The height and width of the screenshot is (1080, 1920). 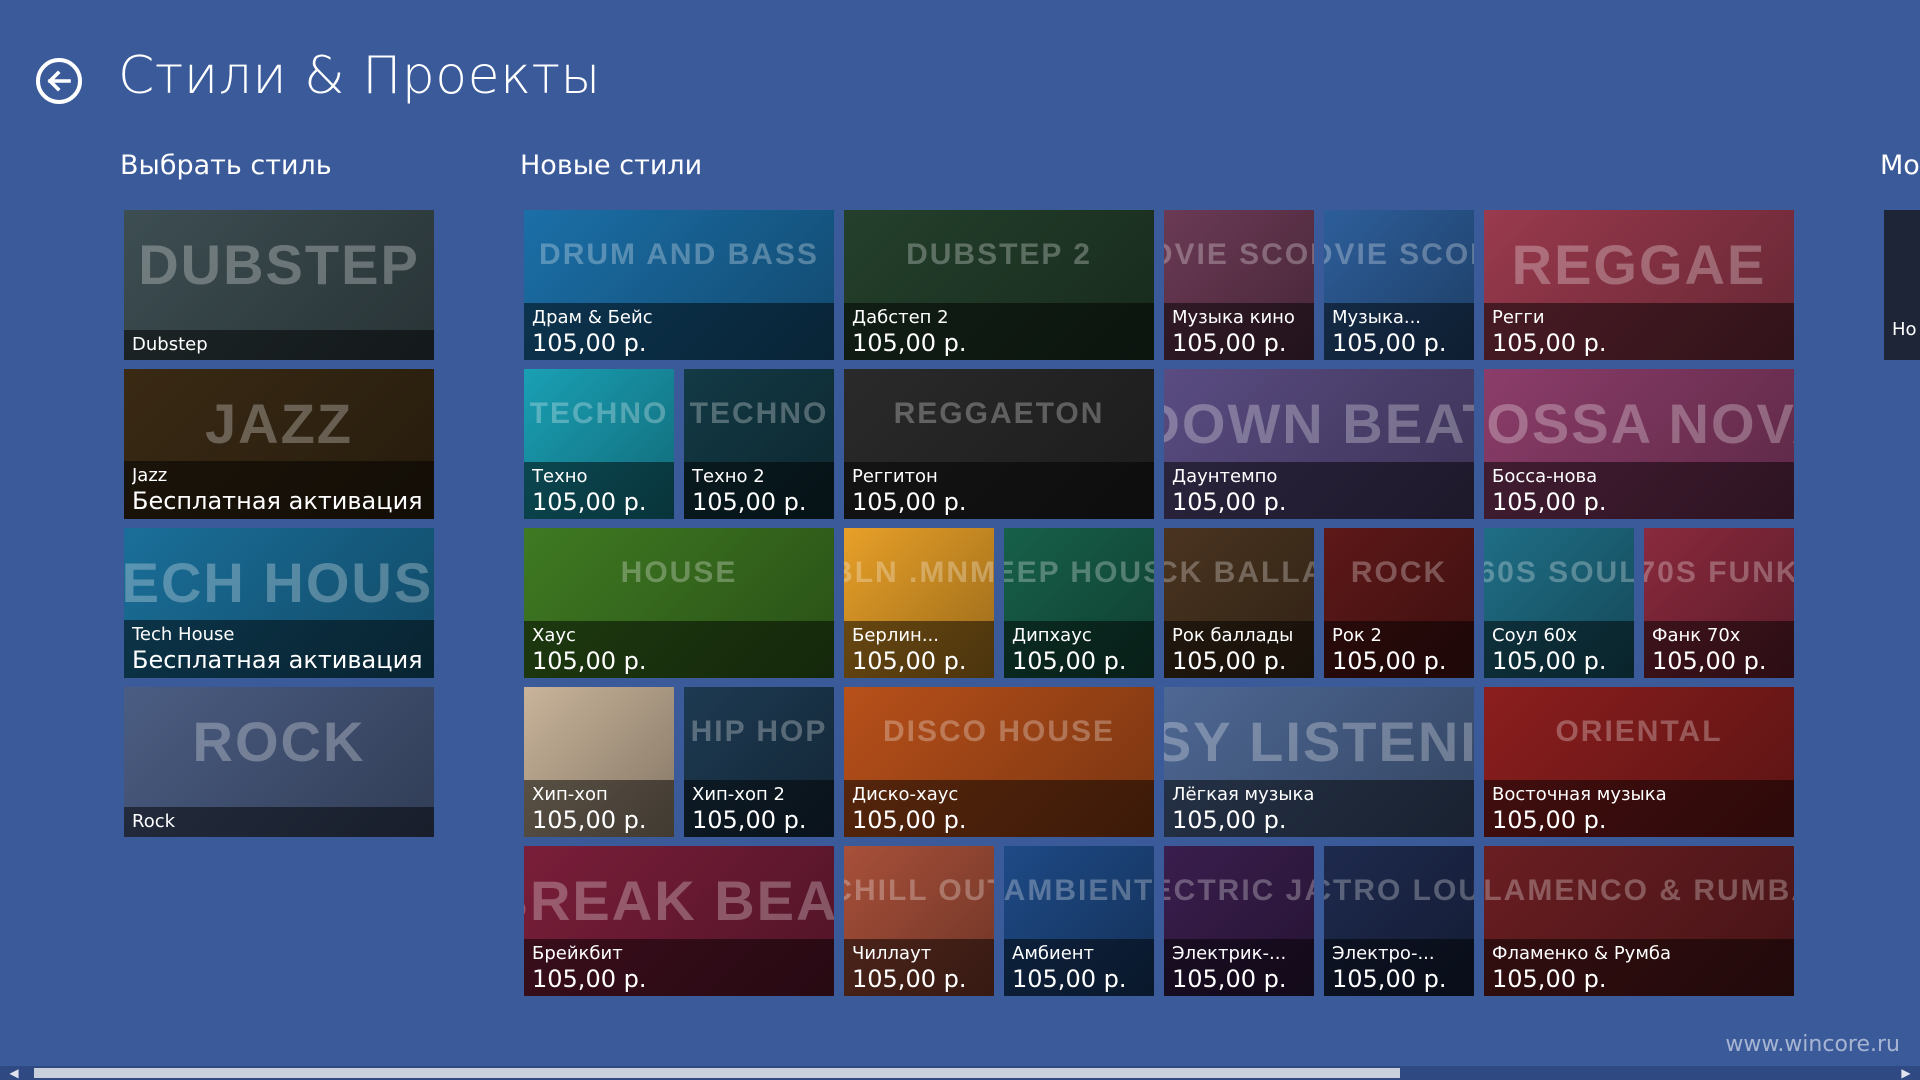 What do you see at coordinates (1904, 329) in the screenshot?
I see `tile-name: Но` at bounding box center [1904, 329].